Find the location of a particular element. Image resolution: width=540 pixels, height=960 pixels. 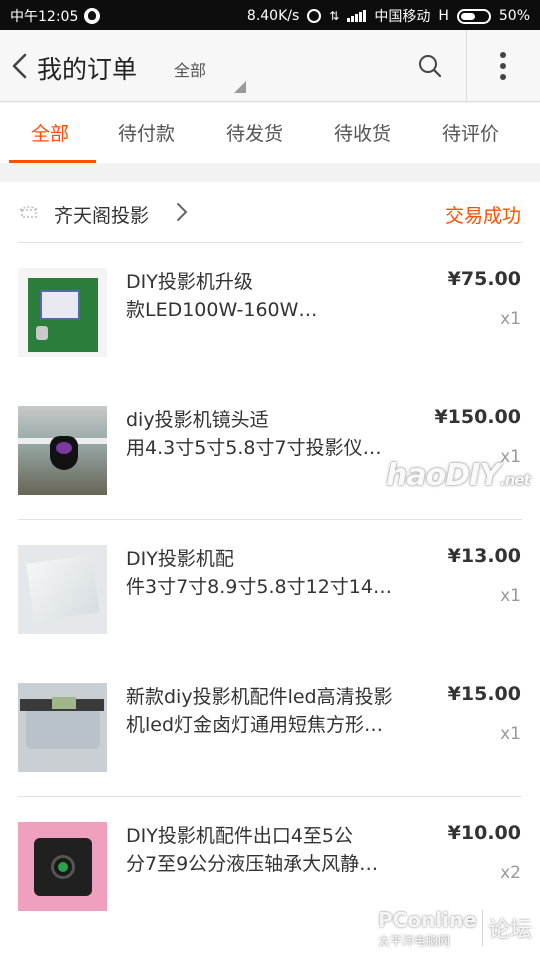

order-item: DIY投影机配 件3寸7寸8.9寸5.8寸12寸14… ¥13.00 x1 is located at coordinates (270, 590).